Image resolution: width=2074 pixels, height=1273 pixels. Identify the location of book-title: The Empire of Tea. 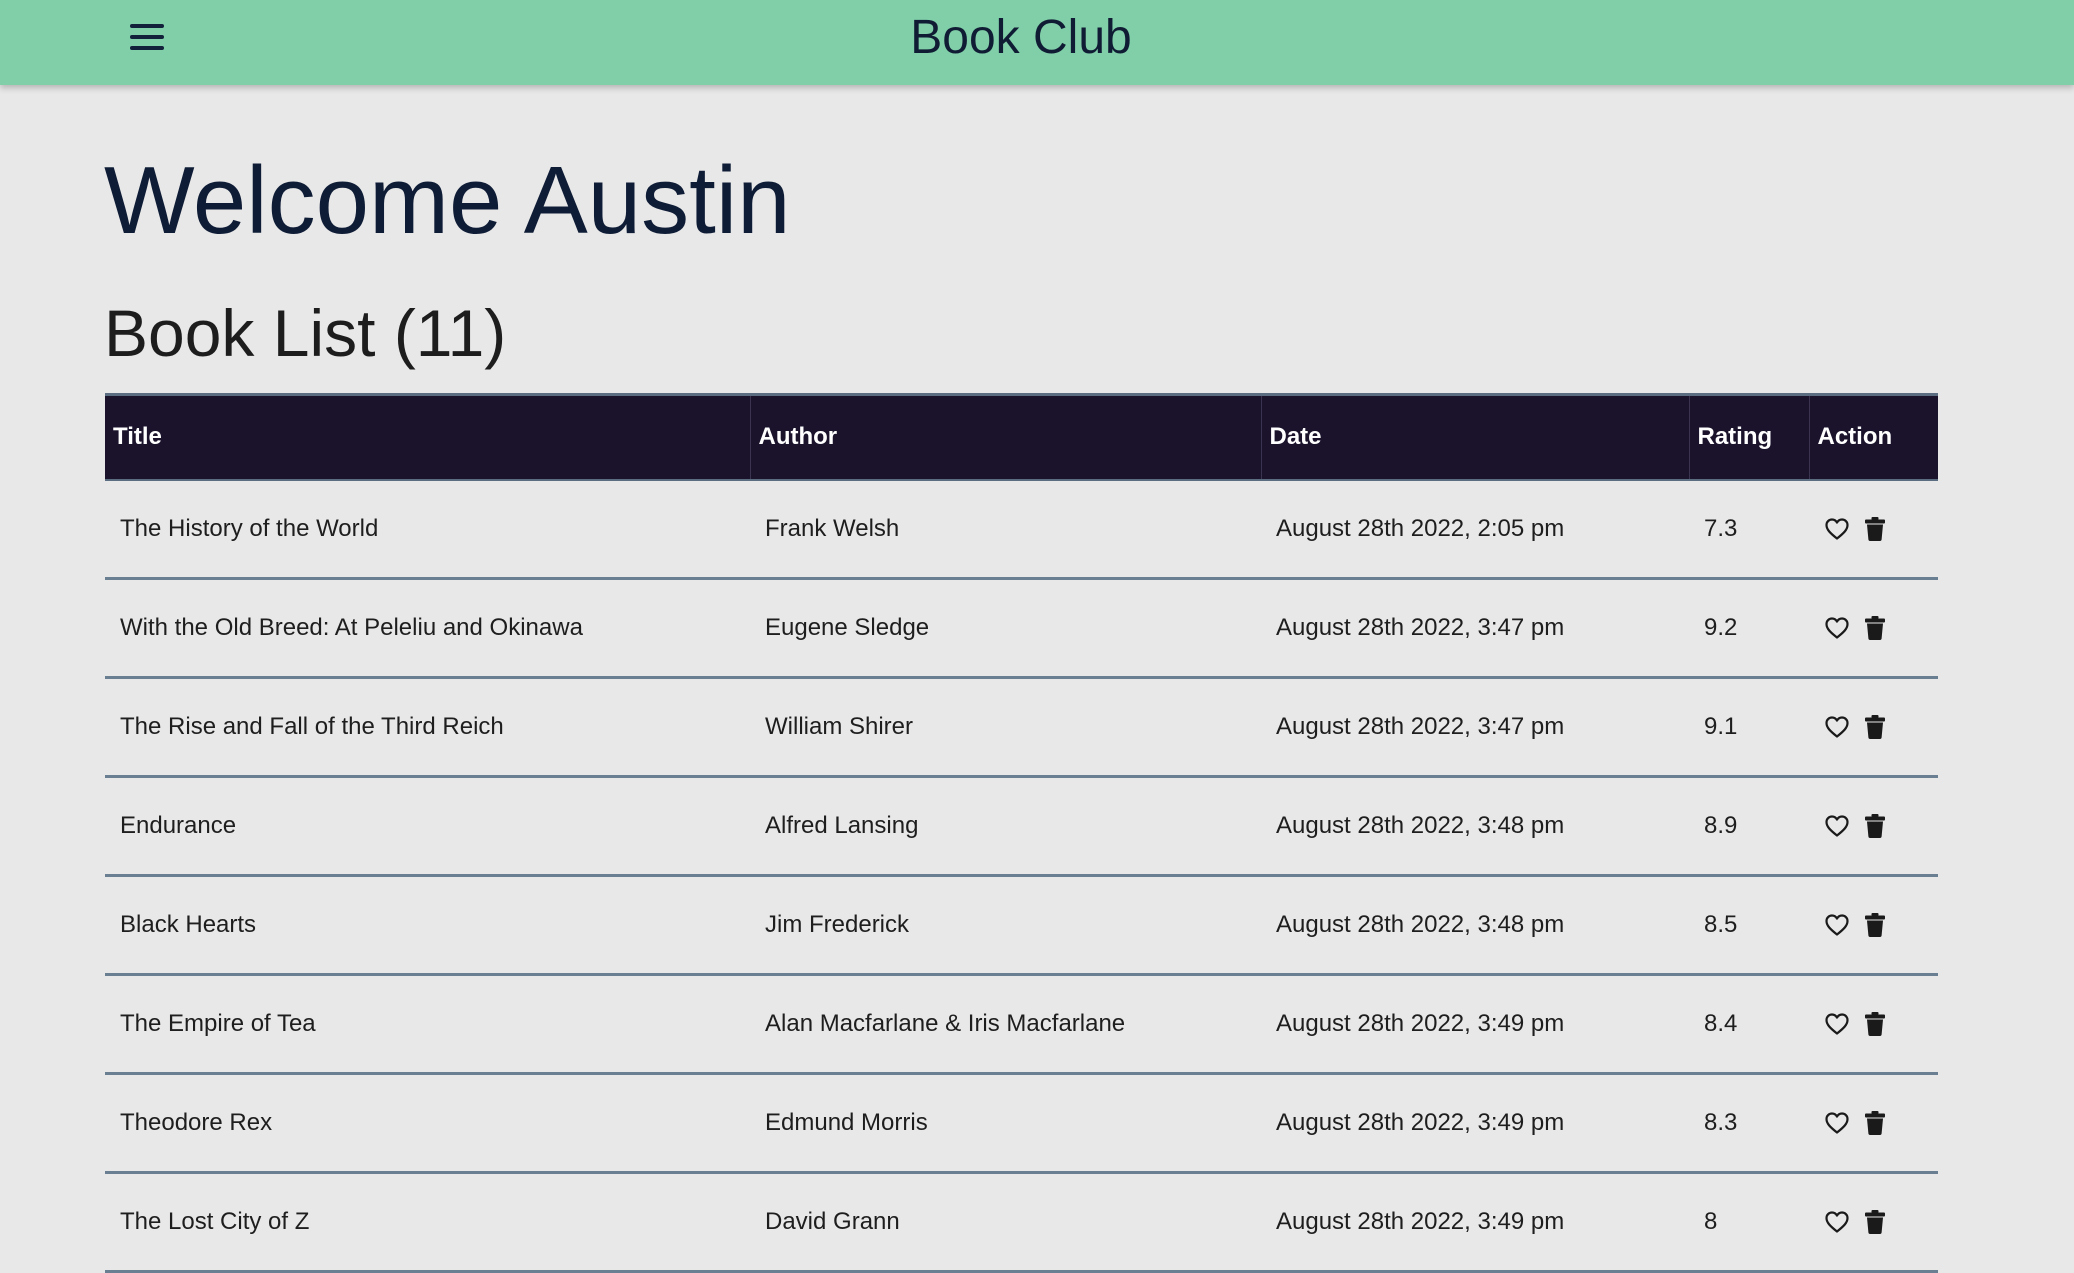
(427, 1024).